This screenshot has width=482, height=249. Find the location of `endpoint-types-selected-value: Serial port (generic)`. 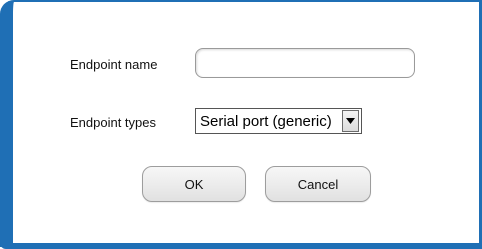

endpoint-types-selected-value: Serial port (generic) is located at coordinates (266, 121).